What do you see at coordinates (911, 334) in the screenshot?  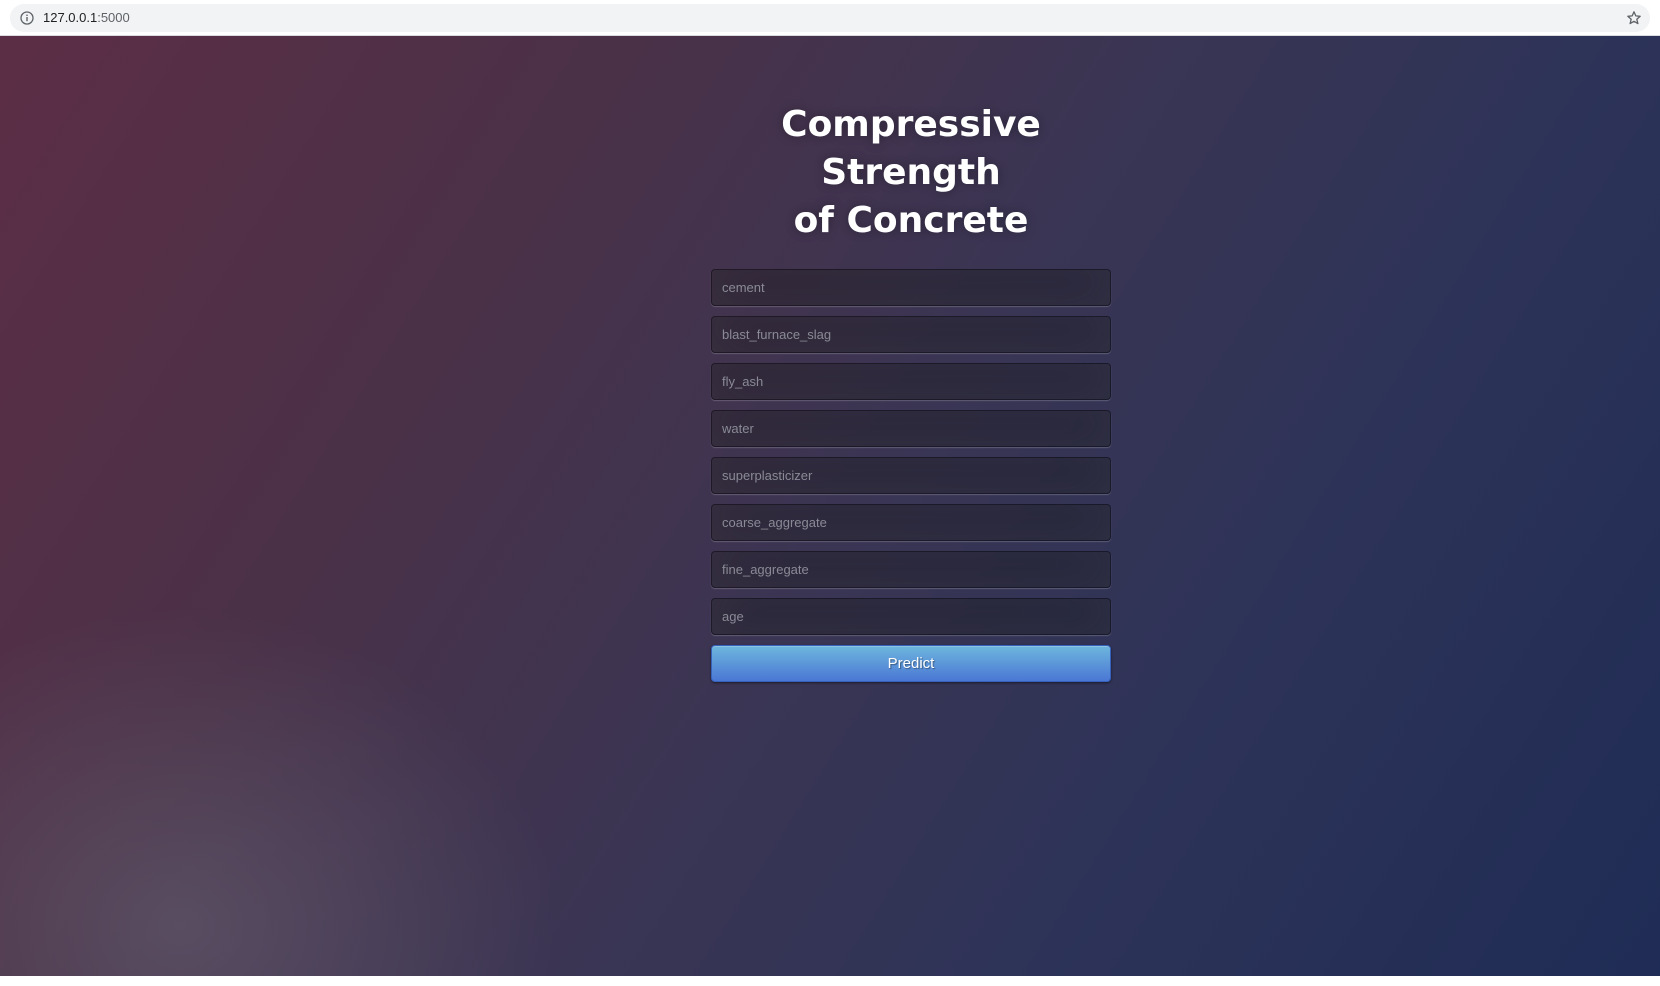 I see `blast-furnace-slag-input` at bounding box center [911, 334].